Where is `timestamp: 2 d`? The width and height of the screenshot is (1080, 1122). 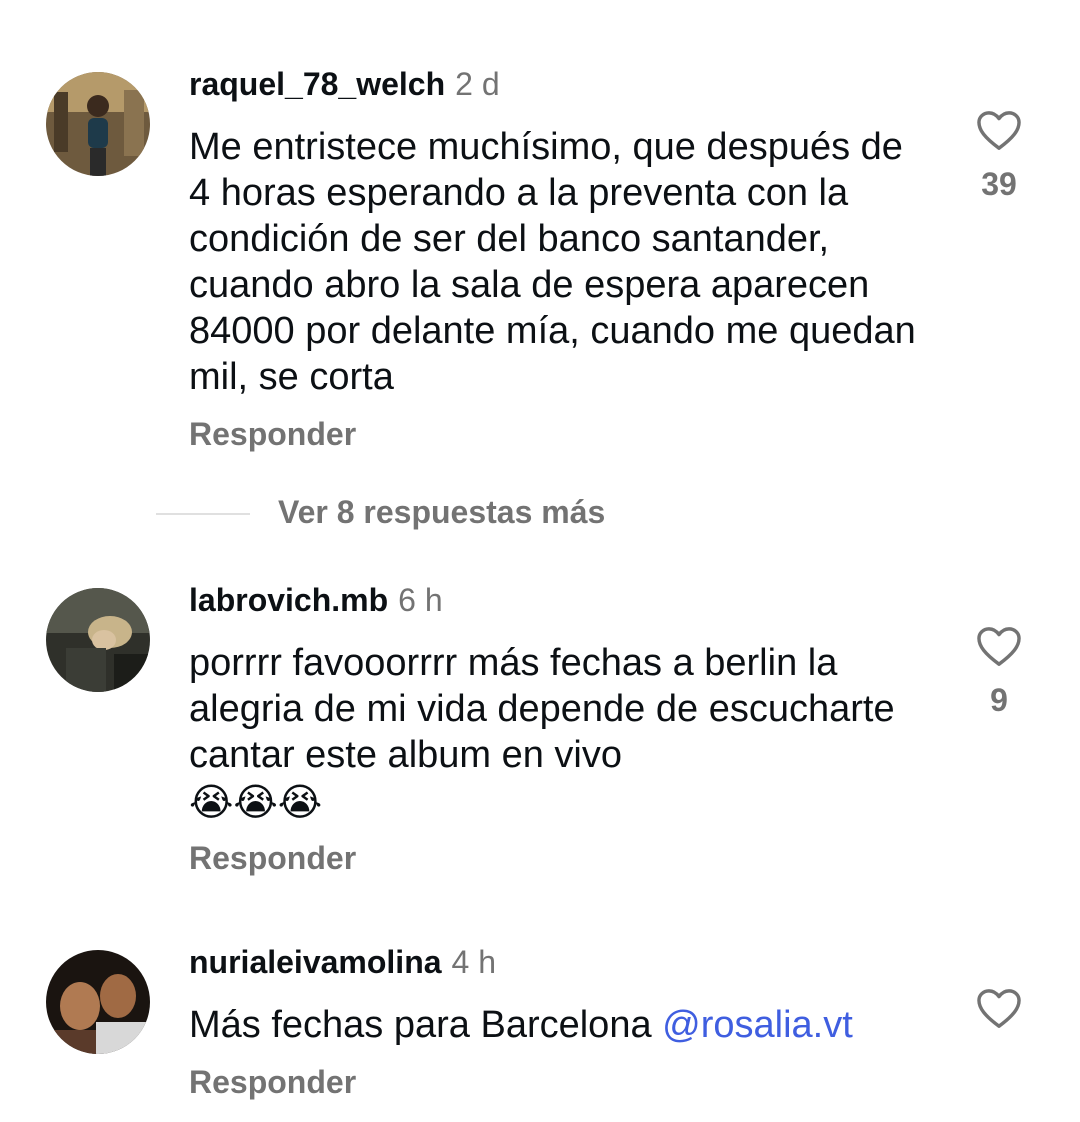 timestamp: 2 d is located at coordinates (477, 84).